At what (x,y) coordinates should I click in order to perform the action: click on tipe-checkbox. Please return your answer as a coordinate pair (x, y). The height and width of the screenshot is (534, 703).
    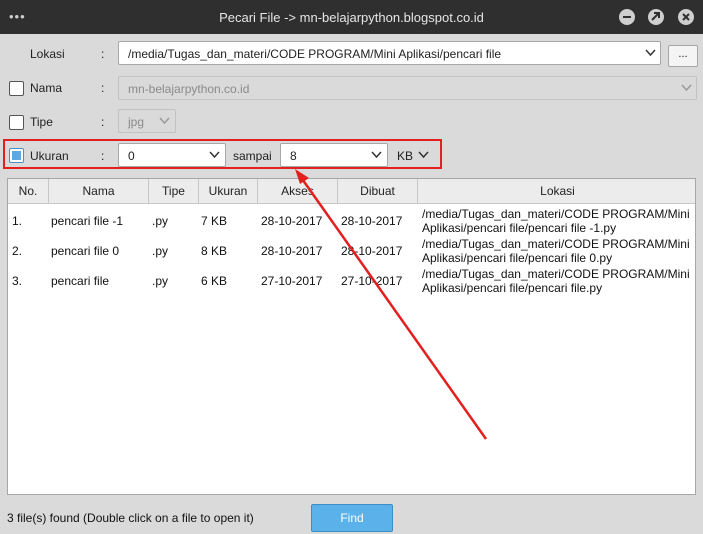
    Looking at the image, I should click on (16, 122).